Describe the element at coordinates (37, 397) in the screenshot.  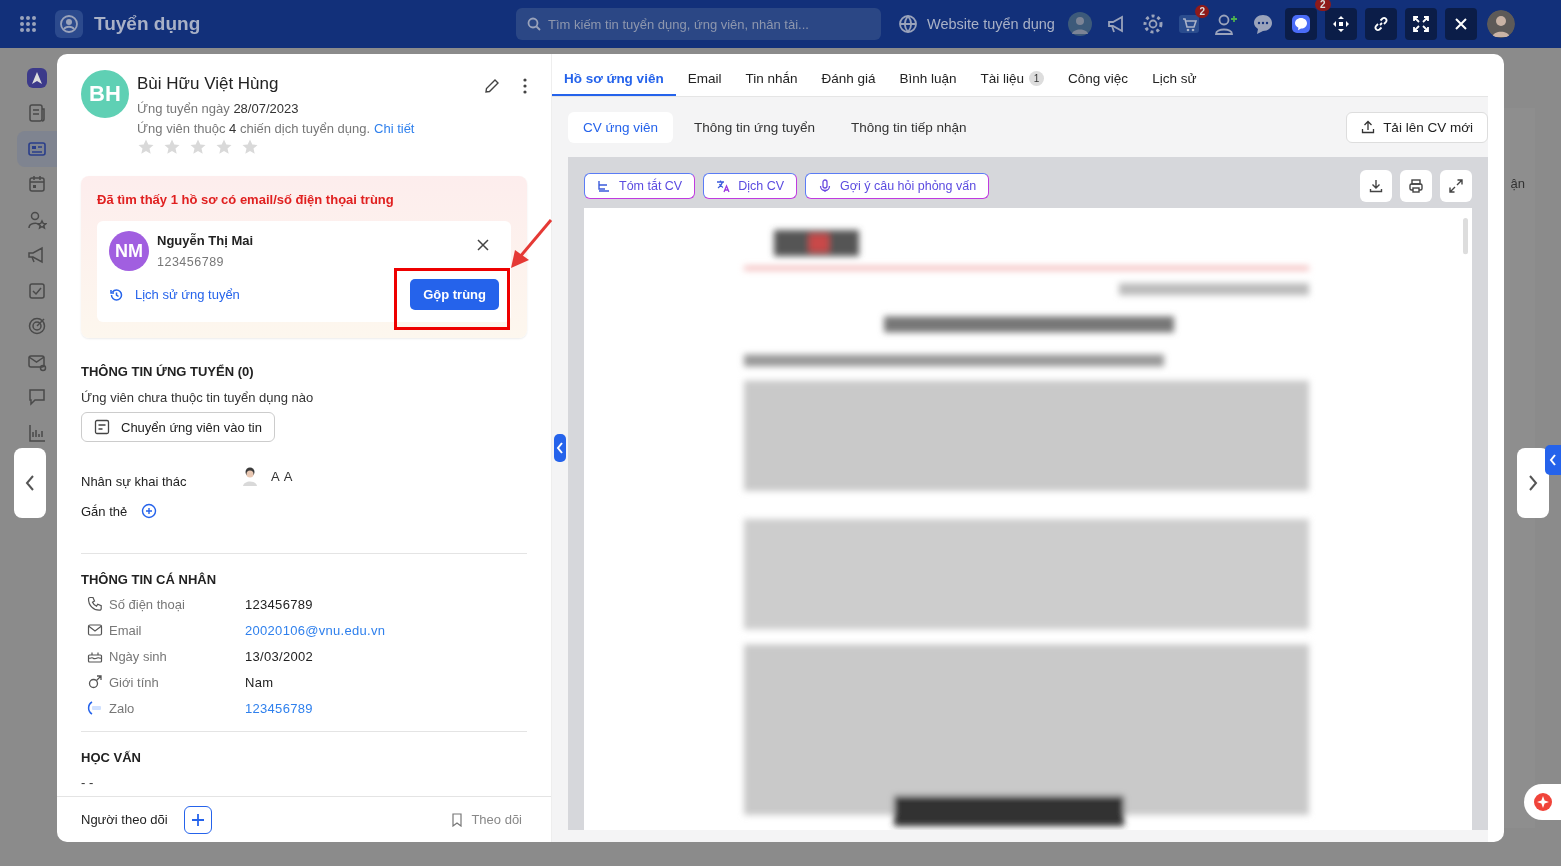
I see `message-icon` at that location.